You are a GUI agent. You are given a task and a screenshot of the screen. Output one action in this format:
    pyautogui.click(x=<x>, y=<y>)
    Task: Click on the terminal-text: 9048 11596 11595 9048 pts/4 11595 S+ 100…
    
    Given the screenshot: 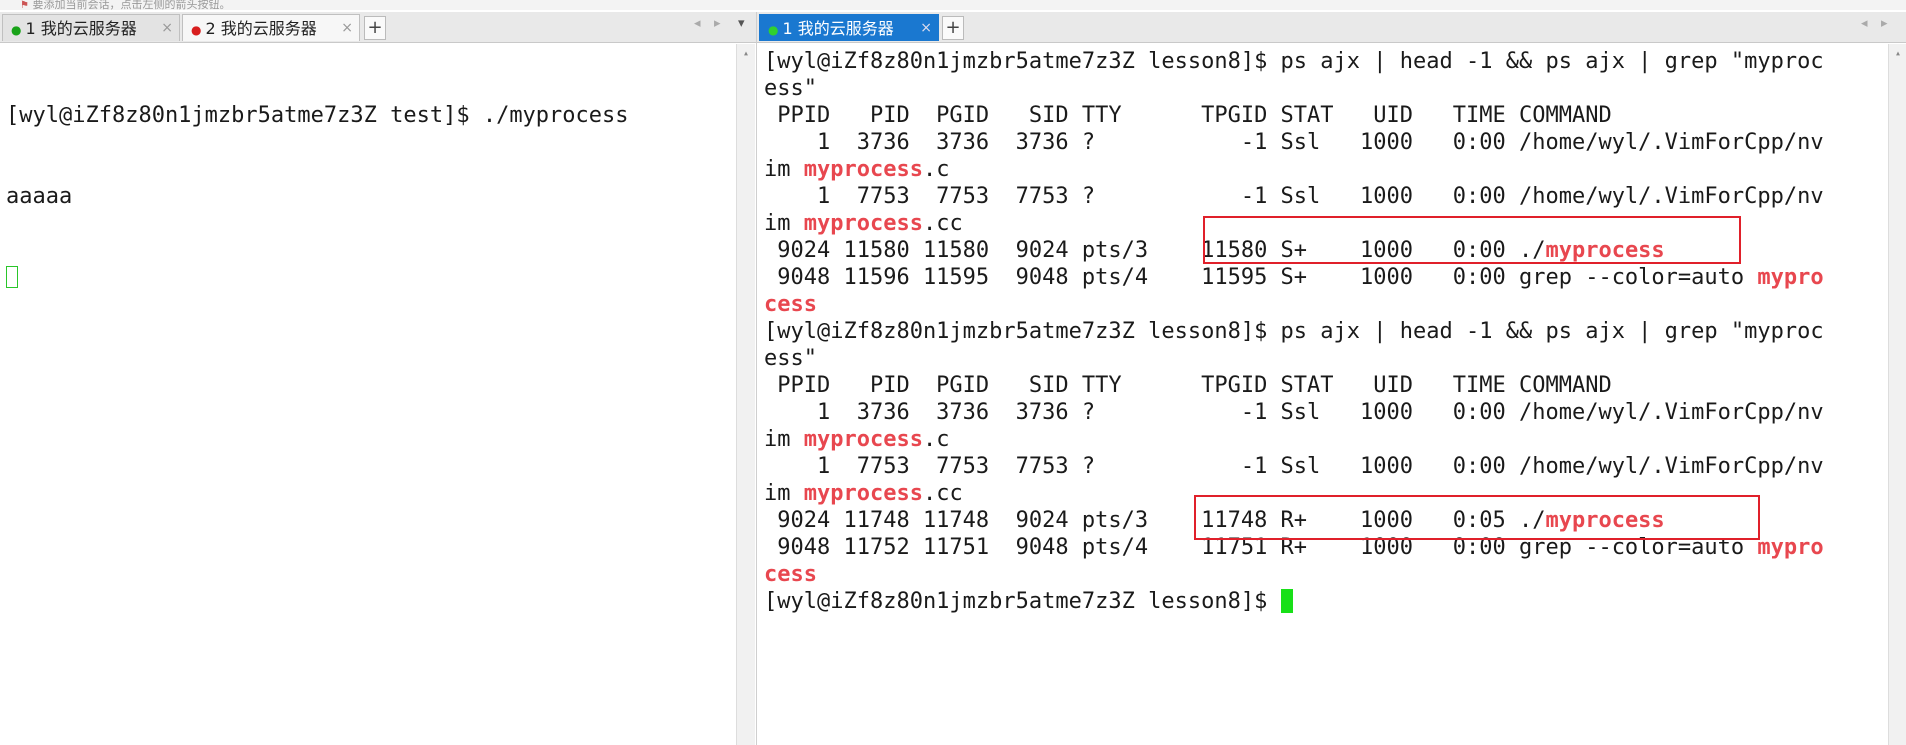 What is the action you would take?
    pyautogui.click(x=1261, y=277)
    